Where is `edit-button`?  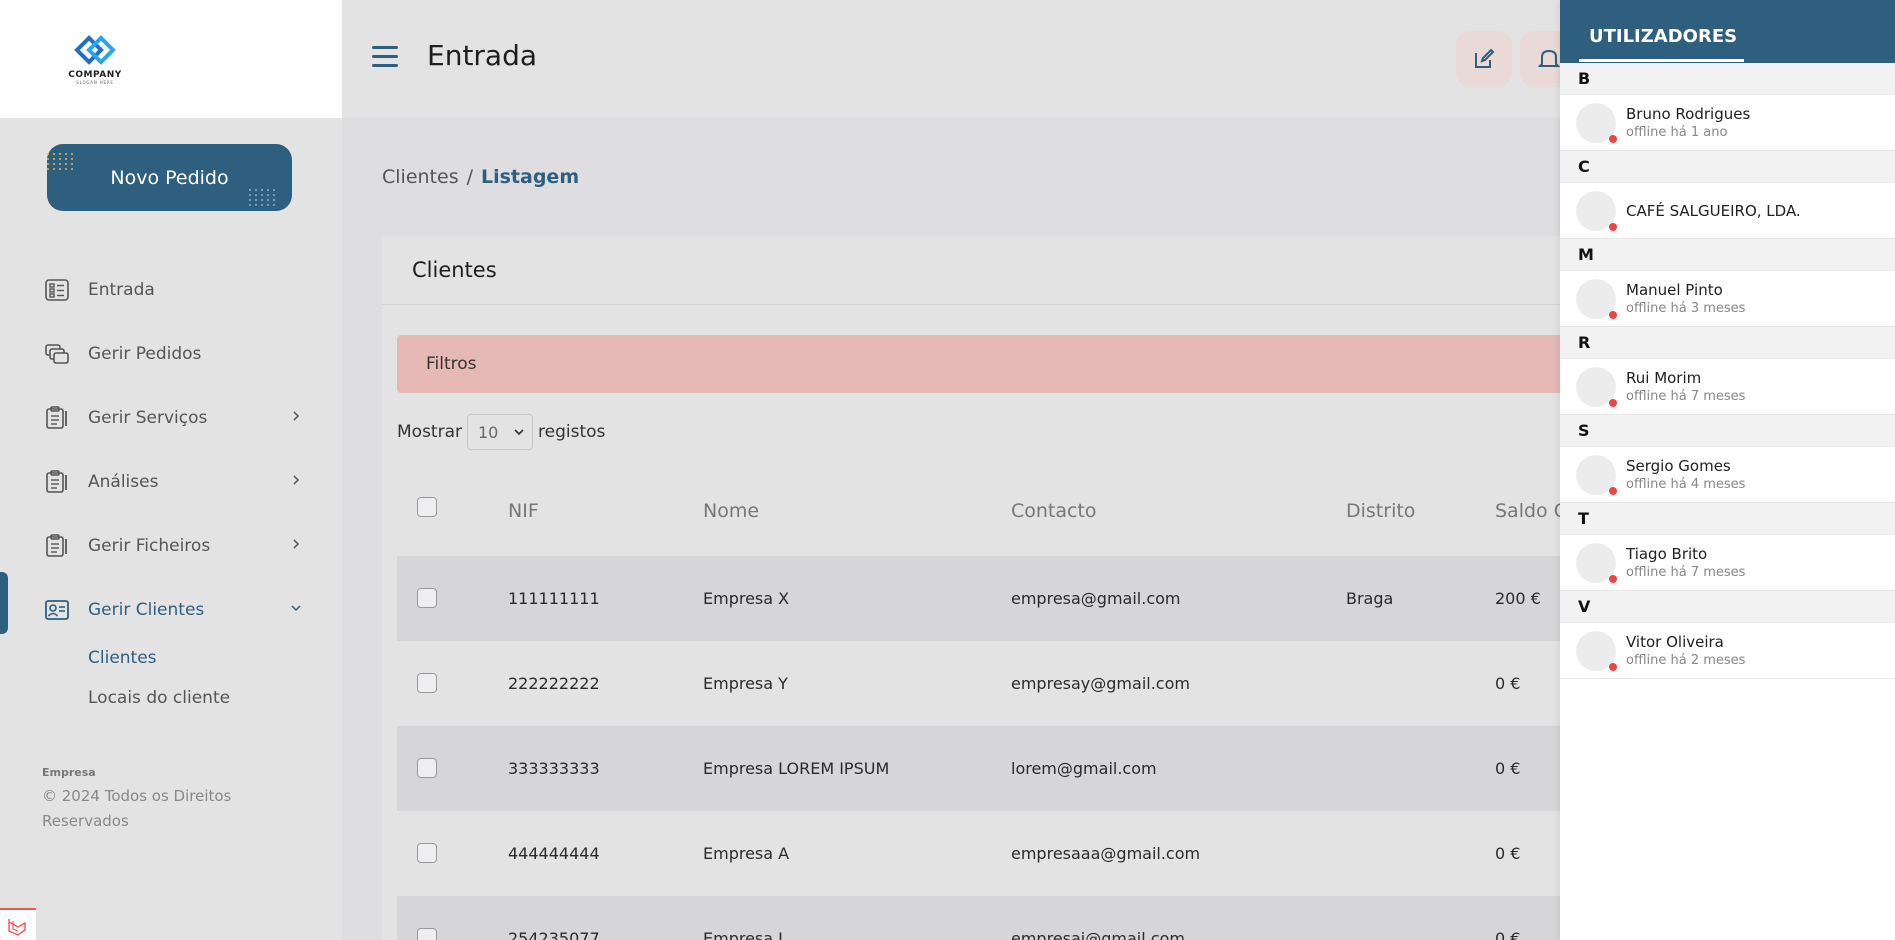 edit-button is located at coordinates (1484, 59).